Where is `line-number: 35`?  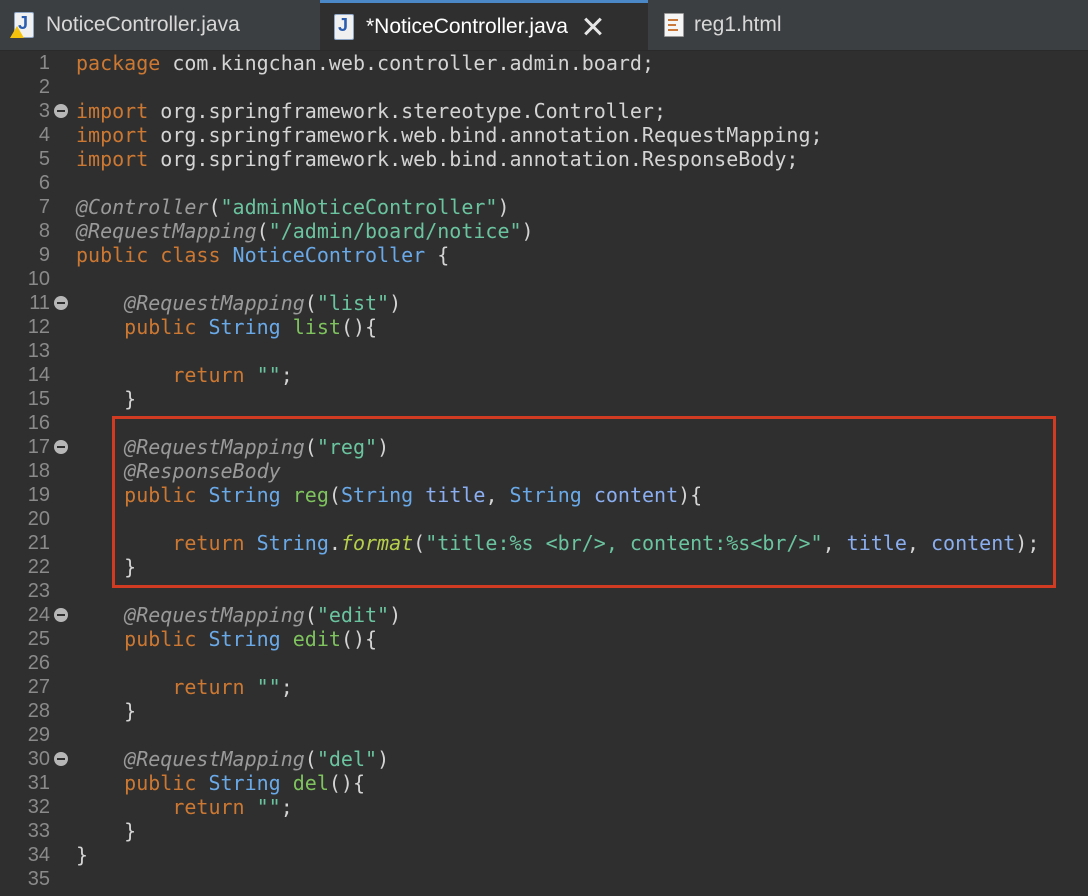
line-number: 35 is located at coordinates (38, 879).